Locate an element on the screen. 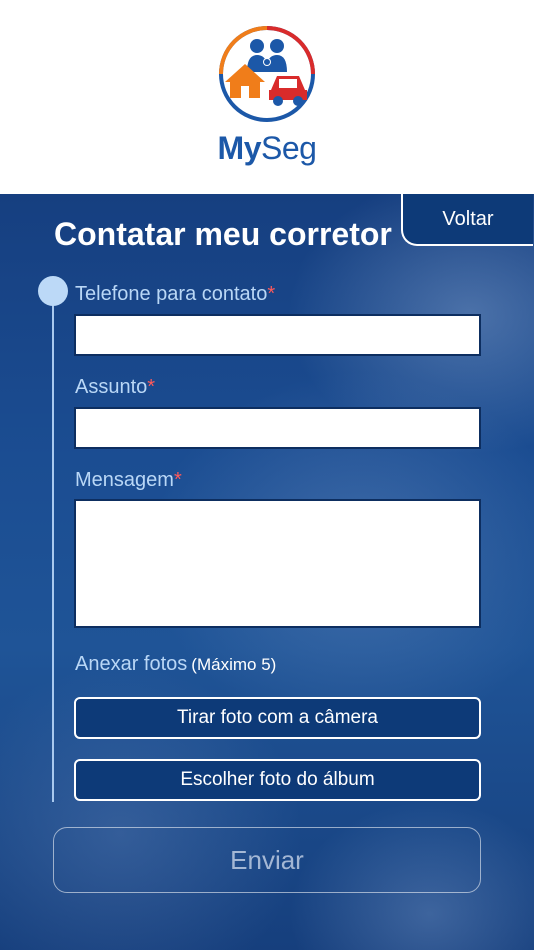  brand-seg: Seg is located at coordinates (289, 148).